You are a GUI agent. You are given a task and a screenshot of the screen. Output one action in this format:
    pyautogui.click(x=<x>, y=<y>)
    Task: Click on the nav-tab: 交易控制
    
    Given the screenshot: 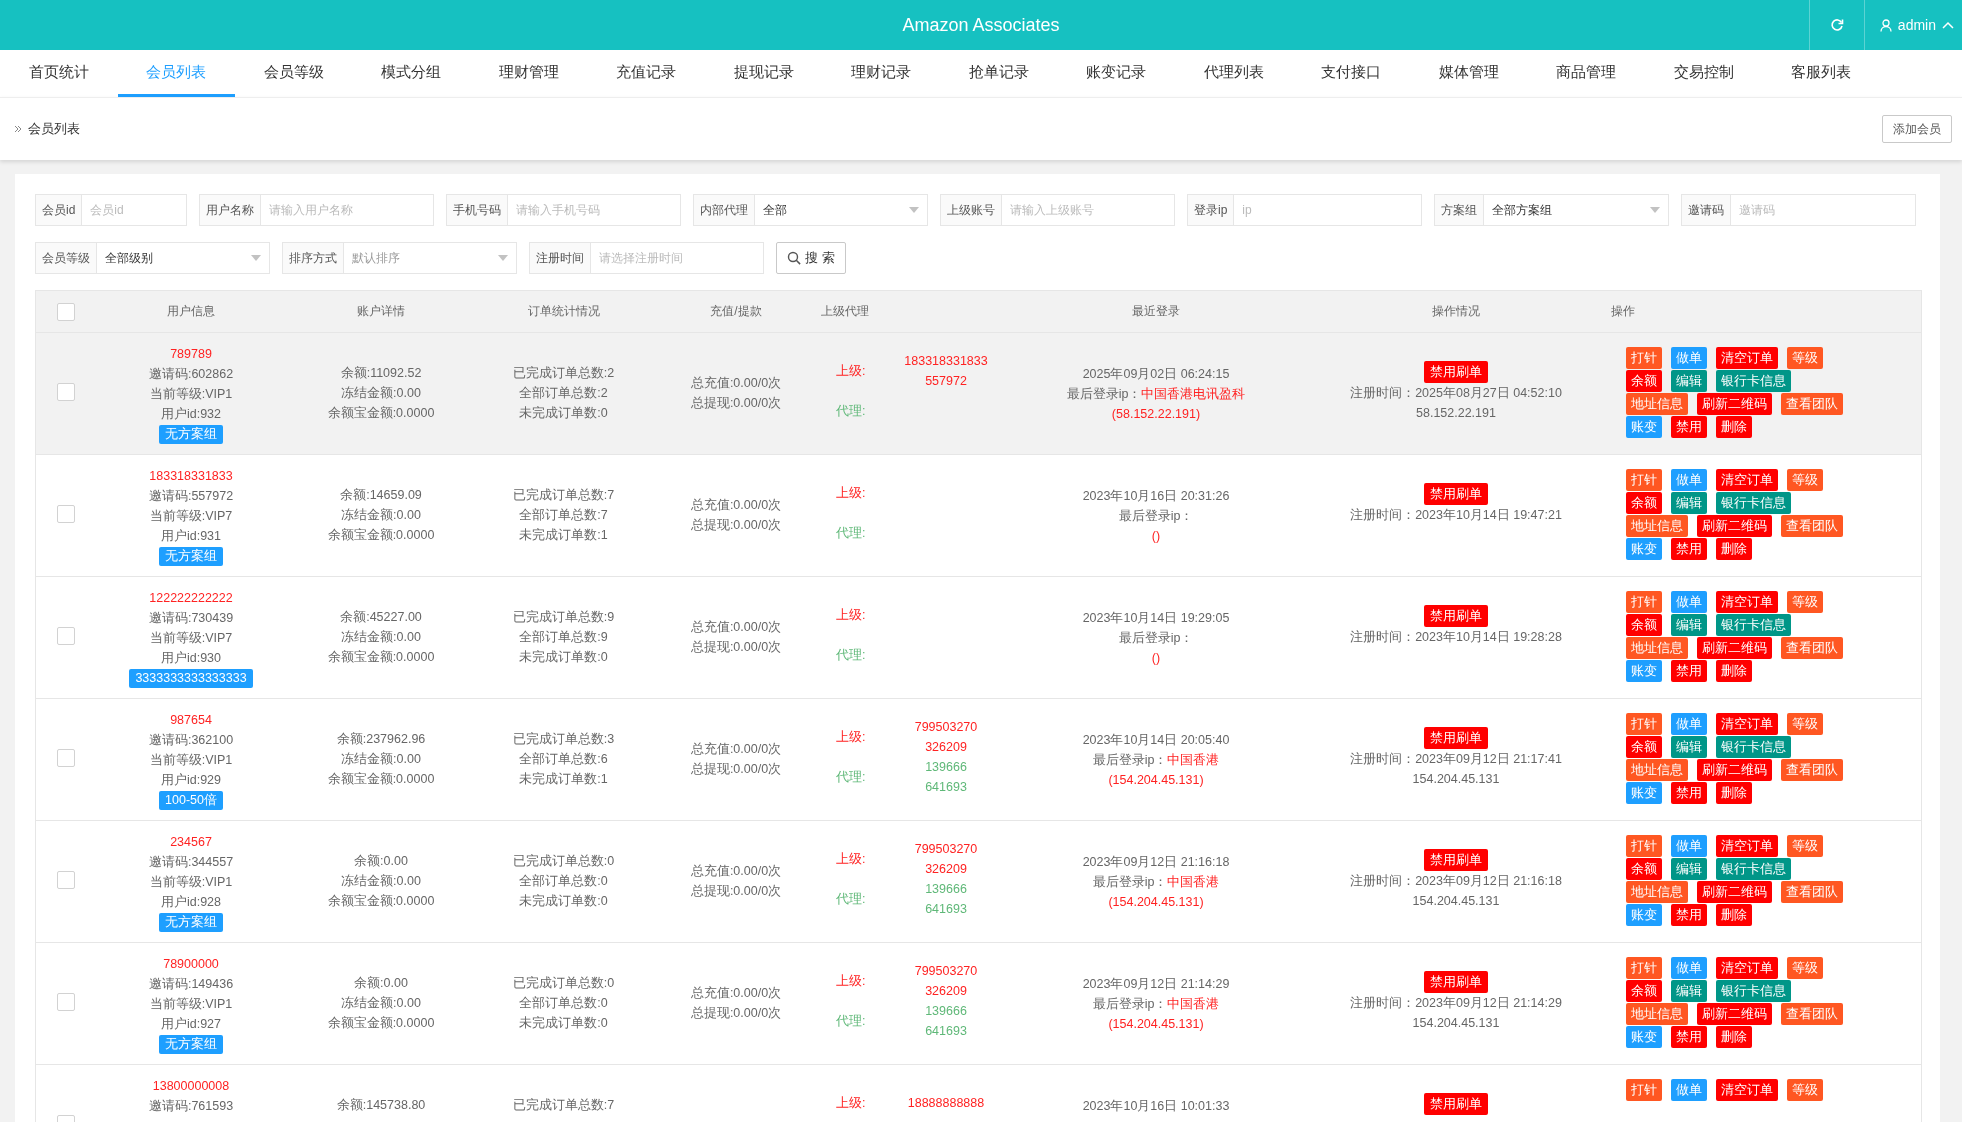 What is the action you would take?
    pyautogui.click(x=1704, y=73)
    